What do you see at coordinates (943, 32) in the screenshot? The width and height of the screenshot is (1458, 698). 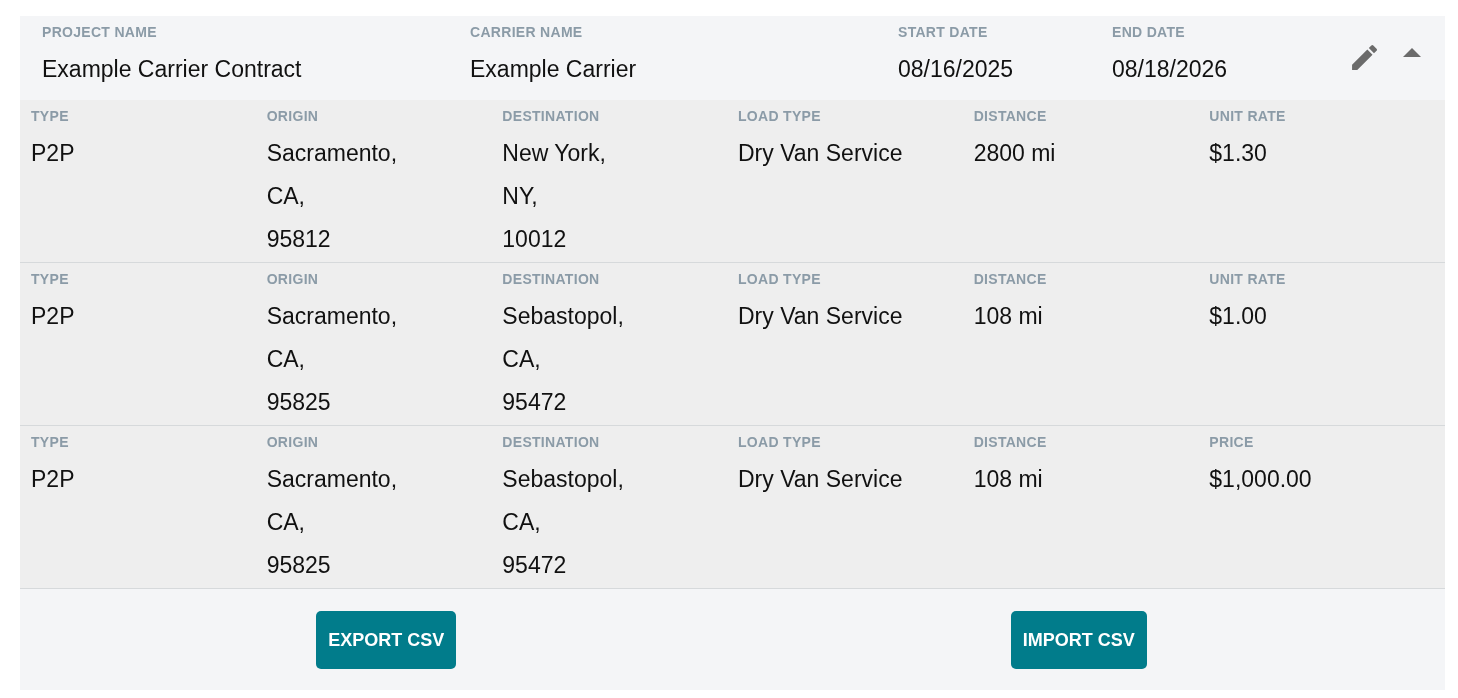 I see `field-label: START DATE` at bounding box center [943, 32].